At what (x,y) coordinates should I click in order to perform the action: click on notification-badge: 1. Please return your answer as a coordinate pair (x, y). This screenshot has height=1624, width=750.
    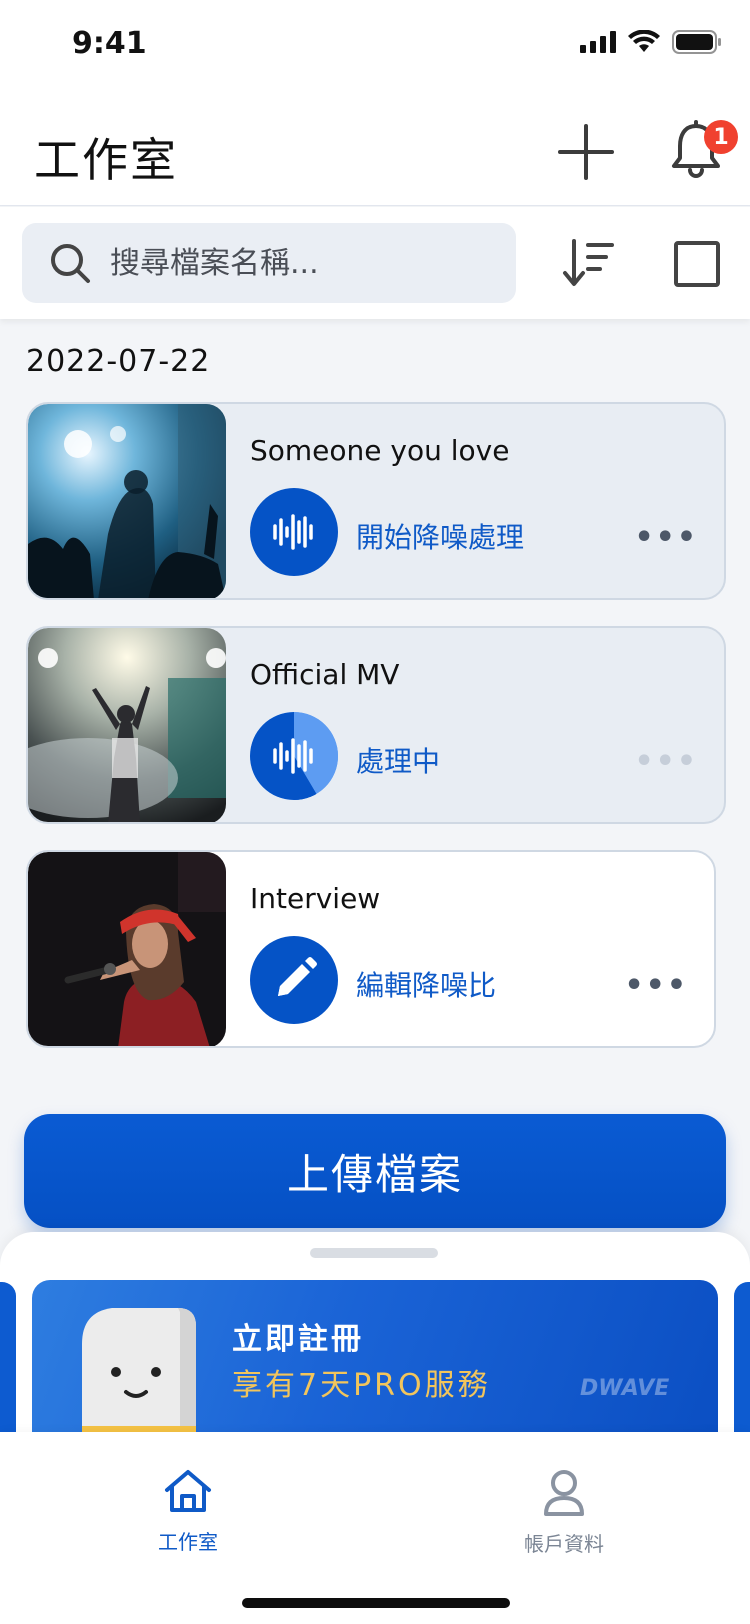
    Looking at the image, I should click on (721, 137).